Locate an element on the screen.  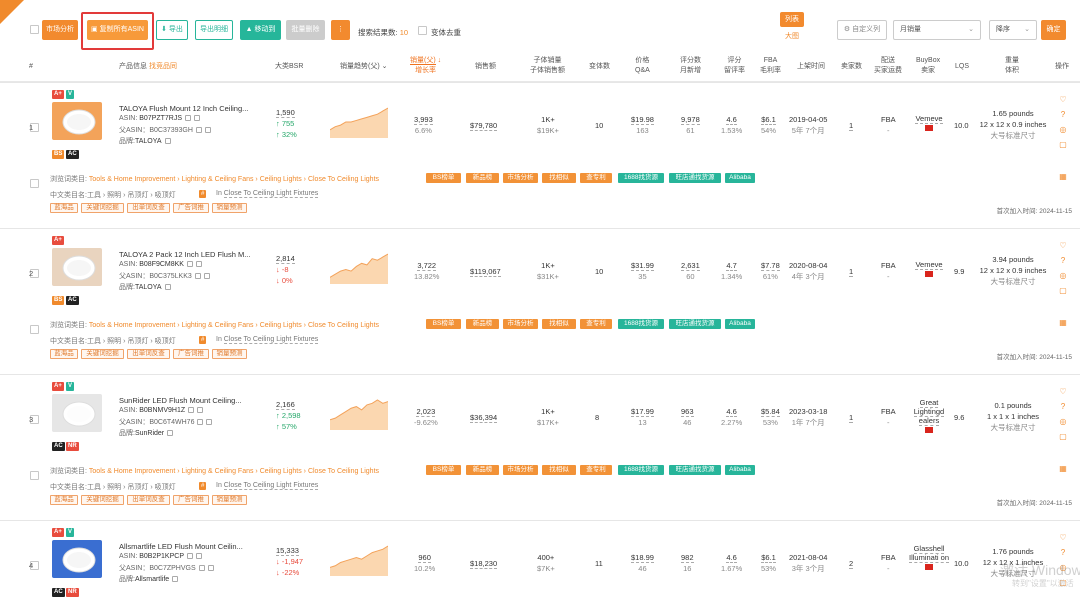
tool-tag: 蓝海品 is located at coordinates (64, 500).